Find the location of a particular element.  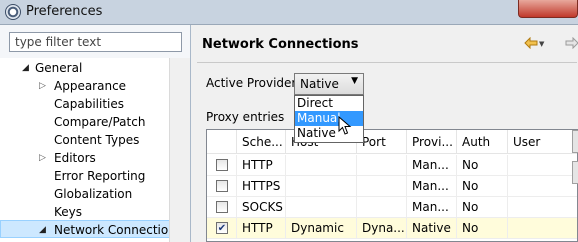

active-provider-select: Native ▼ is located at coordinates (329, 84).